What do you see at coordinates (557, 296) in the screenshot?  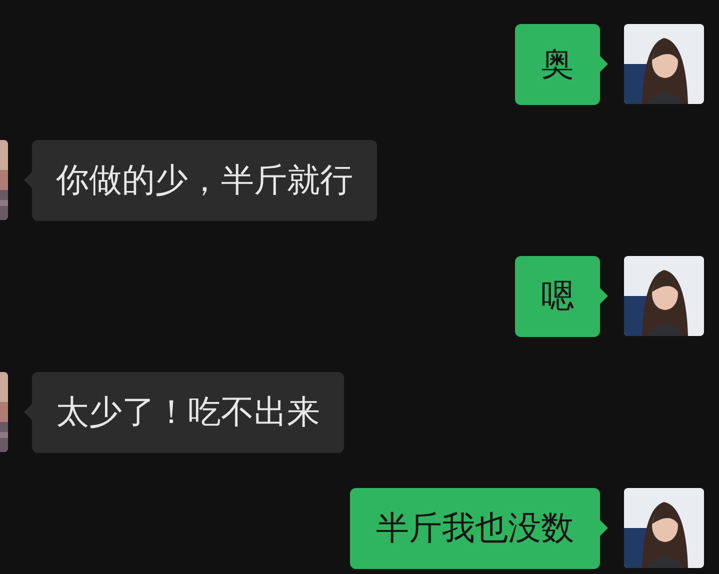 I see `message-bubble: 嗯` at bounding box center [557, 296].